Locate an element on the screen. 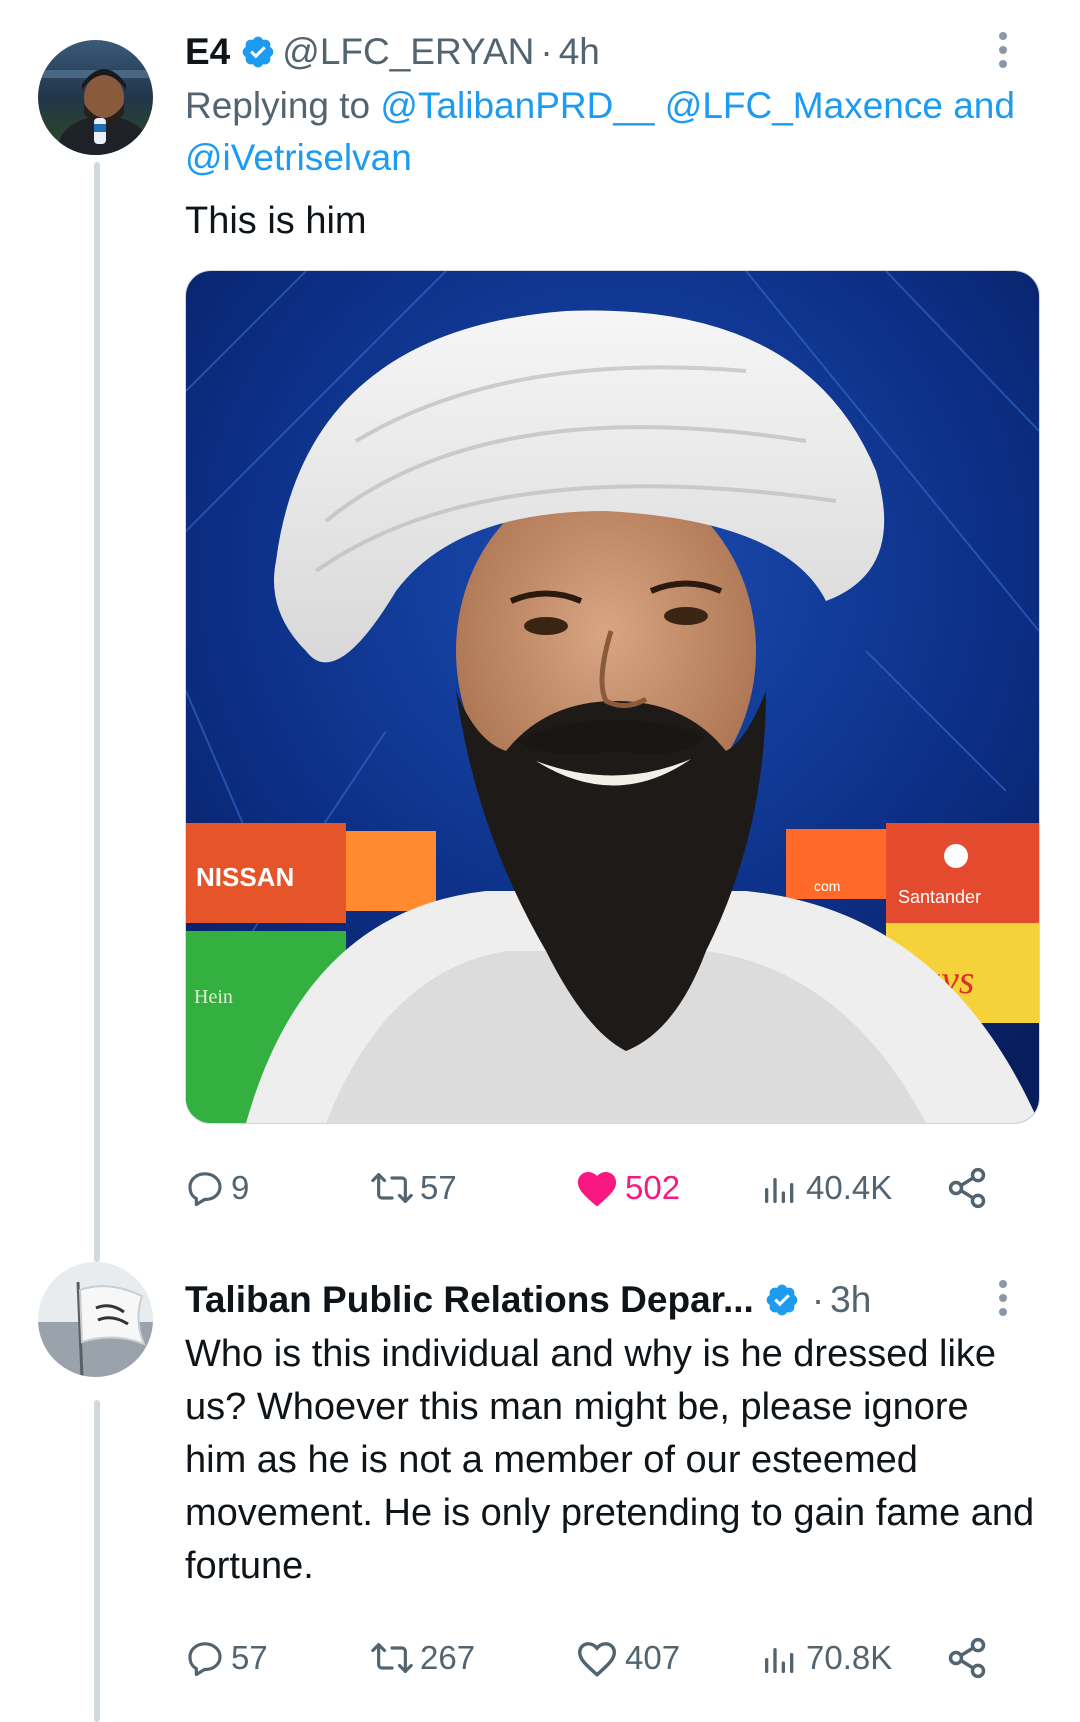 This screenshot has width=1080, height=1722. timestamp: 4h is located at coordinates (579, 52).